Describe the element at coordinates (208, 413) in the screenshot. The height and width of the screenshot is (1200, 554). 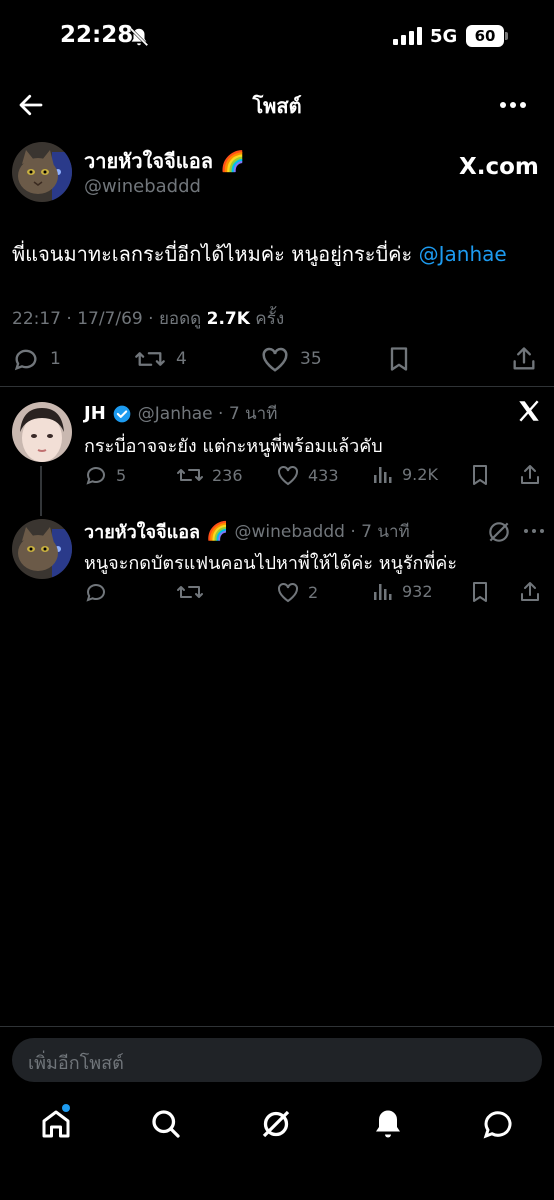
I see `reply-handle: @Janhae · 7 นาที` at that location.